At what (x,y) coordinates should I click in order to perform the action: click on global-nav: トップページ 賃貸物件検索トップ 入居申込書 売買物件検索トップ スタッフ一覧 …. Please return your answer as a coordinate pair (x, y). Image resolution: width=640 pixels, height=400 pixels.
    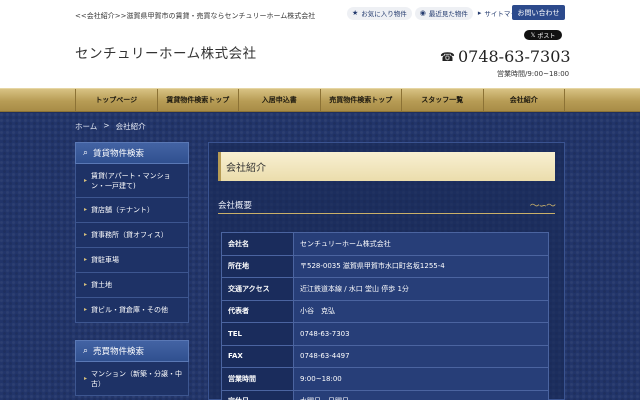
    Looking at the image, I should click on (320, 100).